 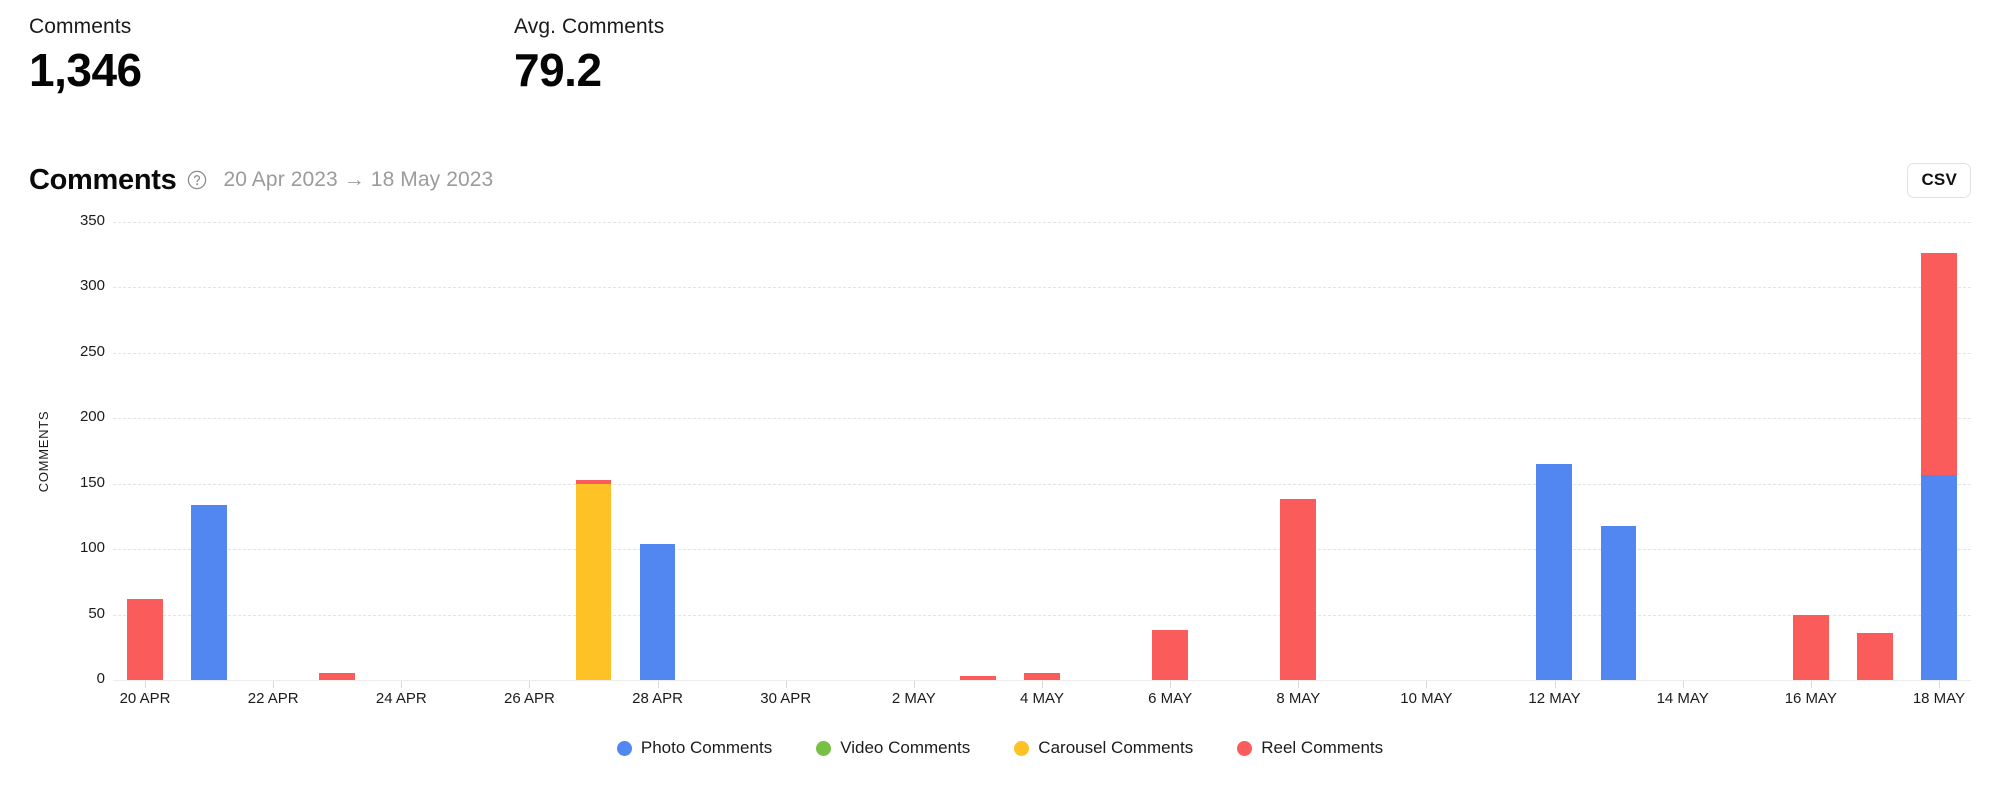 What do you see at coordinates (100, 678) in the screenshot?
I see `y-axis-tick-label: 0` at bounding box center [100, 678].